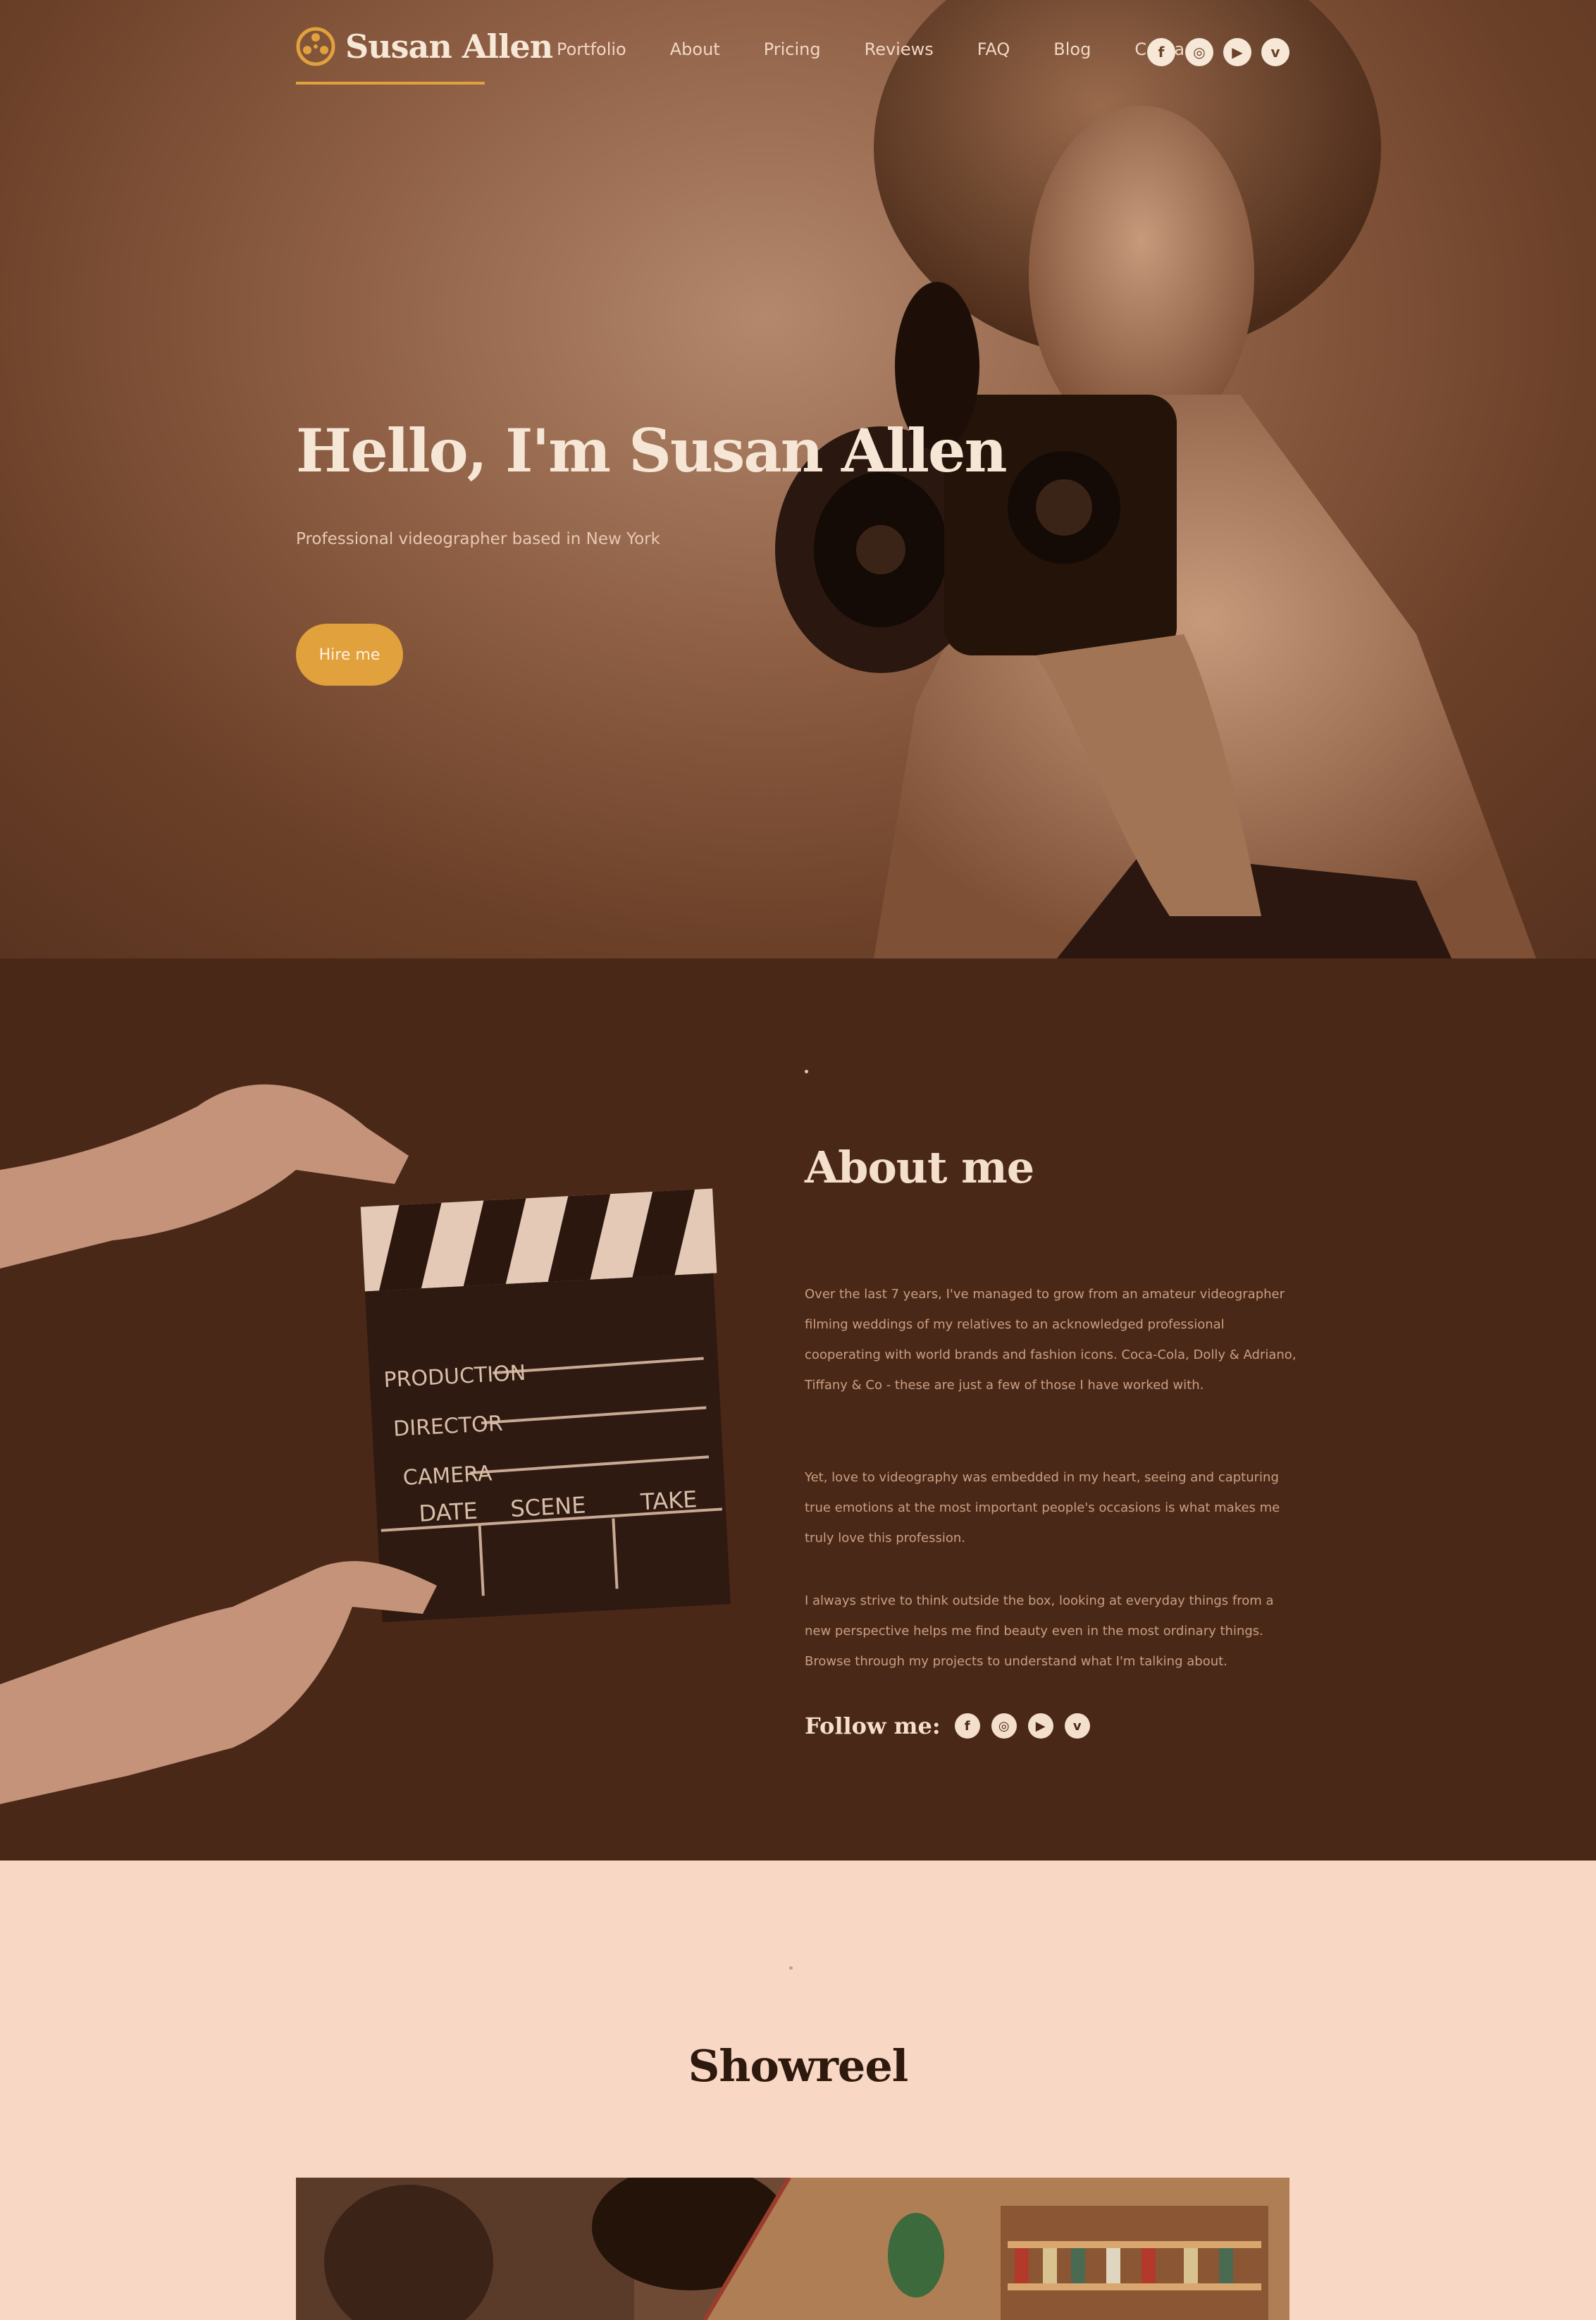 The width and height of the screenshot is (1596, 2320). Describe the element at coordinates (793, 49) in the screenshot. I see `nav-pricing: Pricing` at that location.